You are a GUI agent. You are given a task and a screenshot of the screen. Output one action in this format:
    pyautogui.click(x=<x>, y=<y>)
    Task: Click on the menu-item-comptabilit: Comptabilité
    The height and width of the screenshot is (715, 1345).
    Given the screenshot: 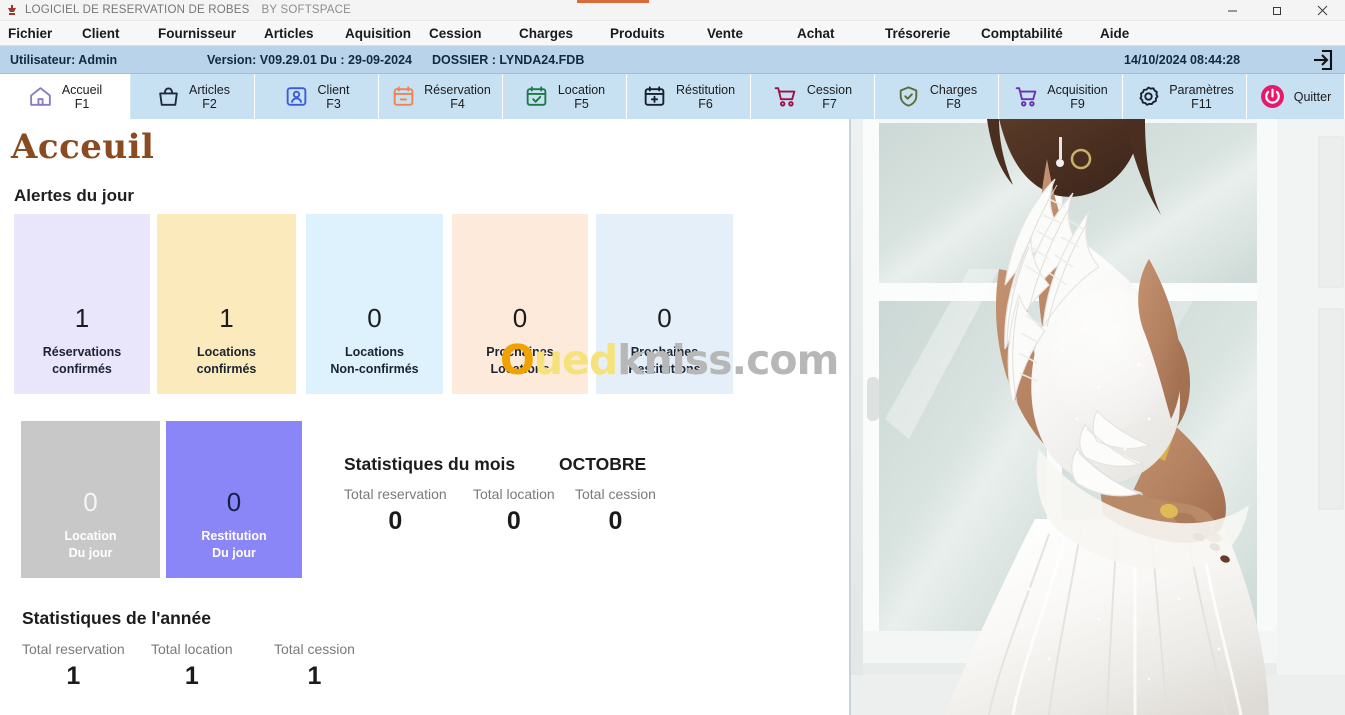 What is the action you would take?
    pyautogui.click(x=1022, y=33)
    